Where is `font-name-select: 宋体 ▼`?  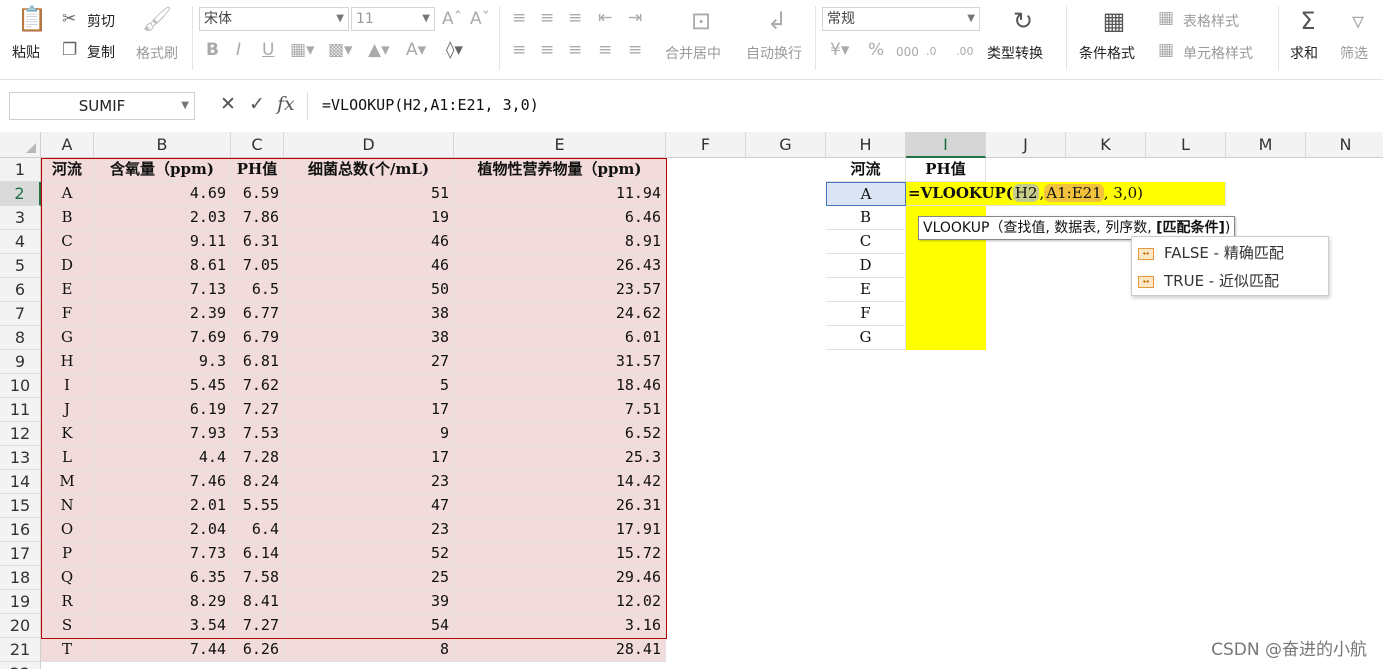 font-name-select: 宋体 ▼ is located at coordinates (274, 19).